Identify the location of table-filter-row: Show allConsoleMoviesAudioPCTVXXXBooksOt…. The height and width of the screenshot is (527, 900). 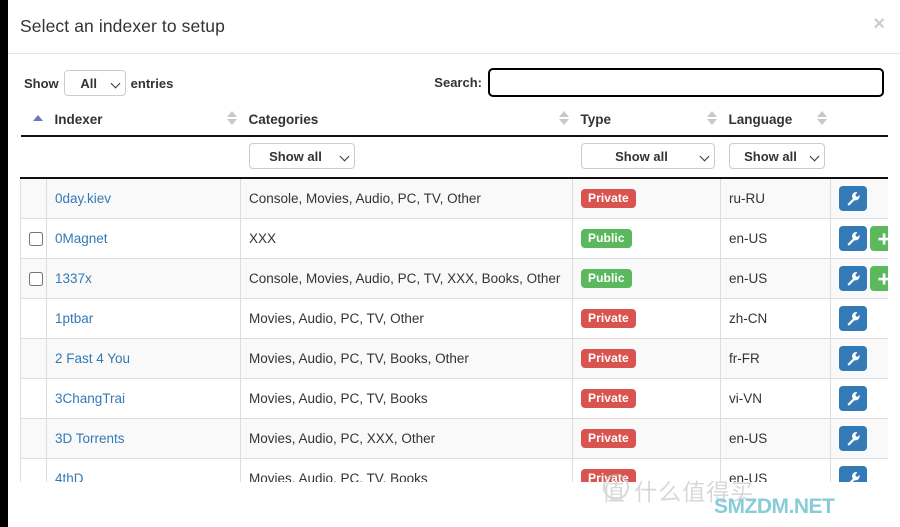
(454, 157).